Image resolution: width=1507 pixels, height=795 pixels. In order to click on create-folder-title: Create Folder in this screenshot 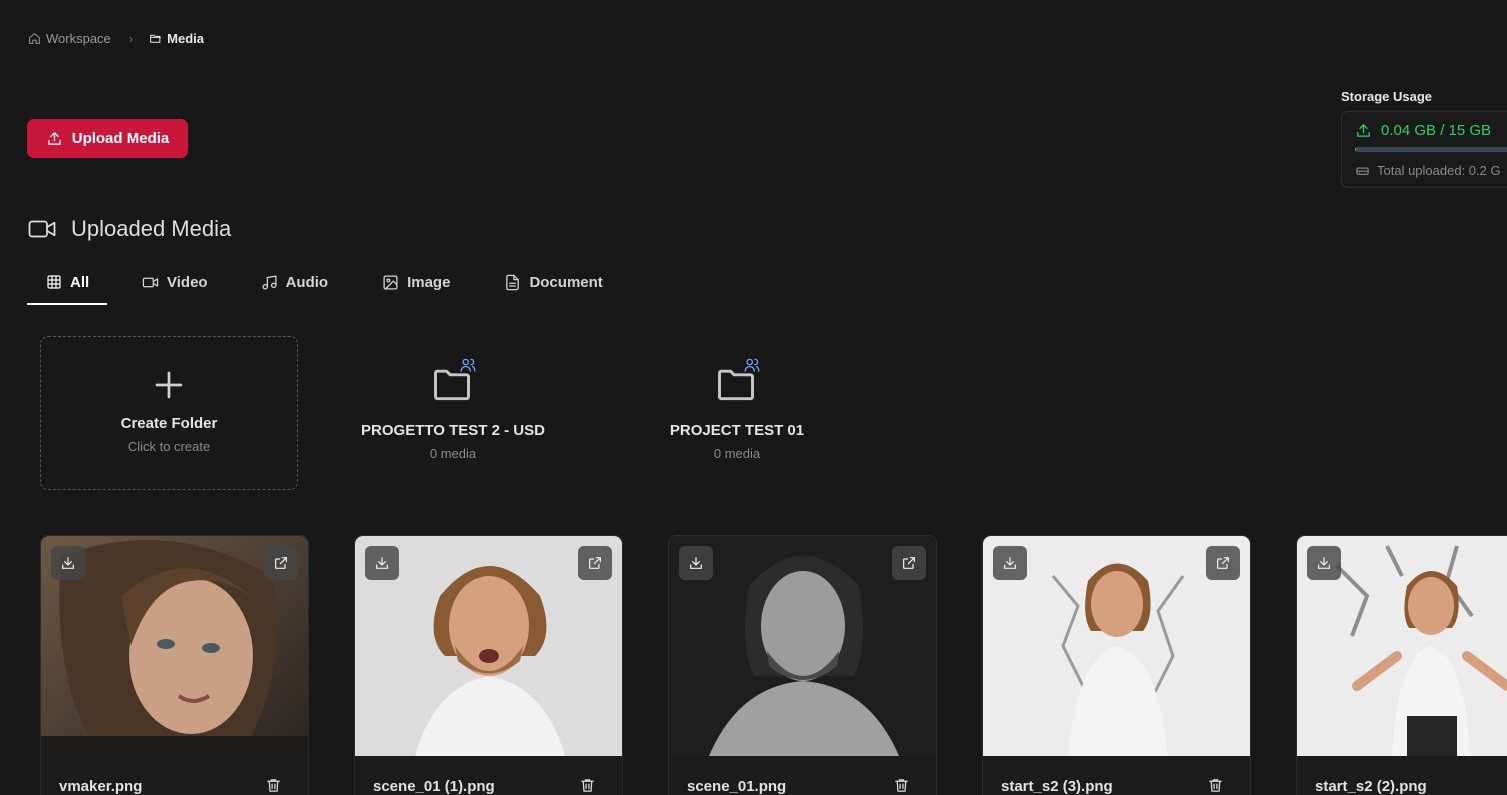, I will do `click(169, 423)`.